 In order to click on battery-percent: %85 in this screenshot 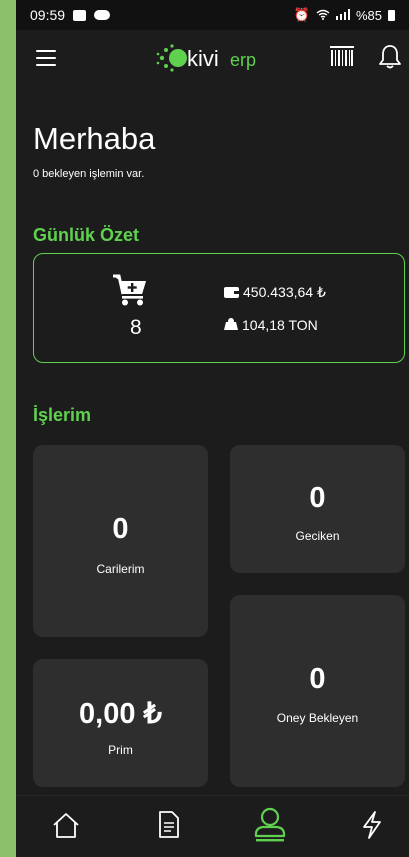, I will do `click(368, 15)`.